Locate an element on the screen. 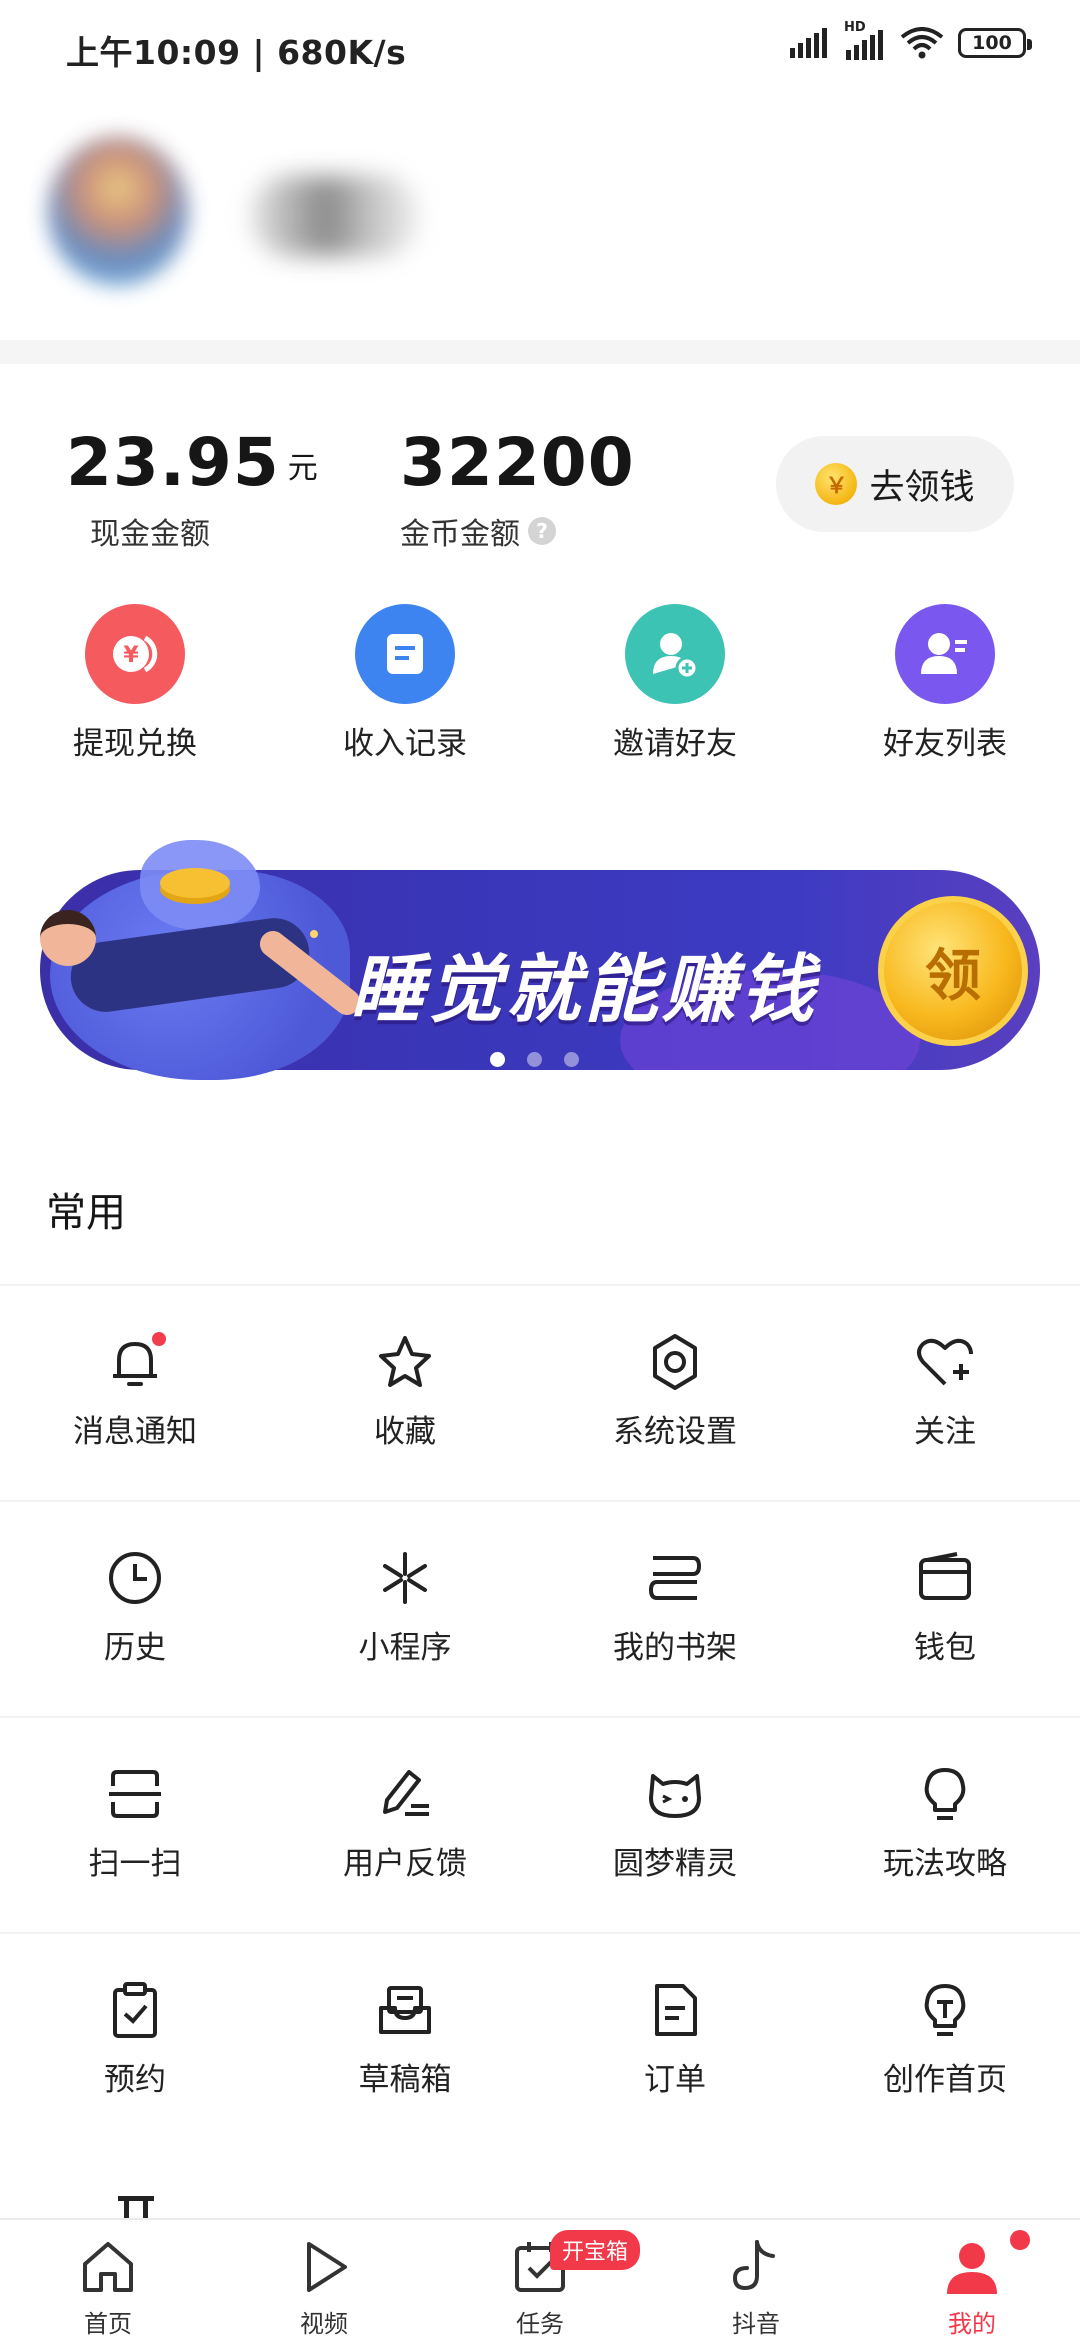 This screenshot has width=1080, height=2340. tool-orders: 订单 is located at coordinates (675, 2041).